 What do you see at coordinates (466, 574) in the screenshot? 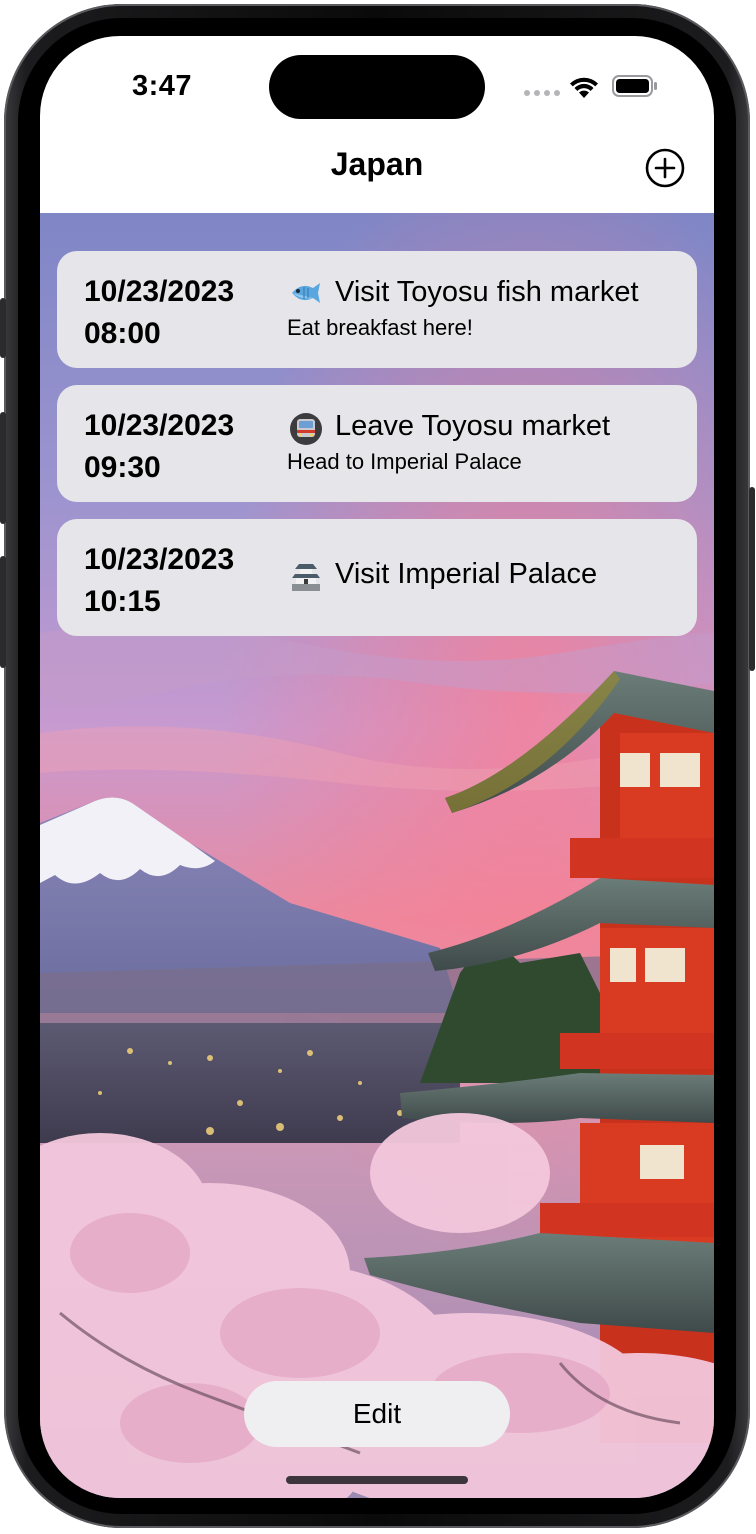
I see `event-title: Visit Imperial Palace` at bounding box center [466, 574].